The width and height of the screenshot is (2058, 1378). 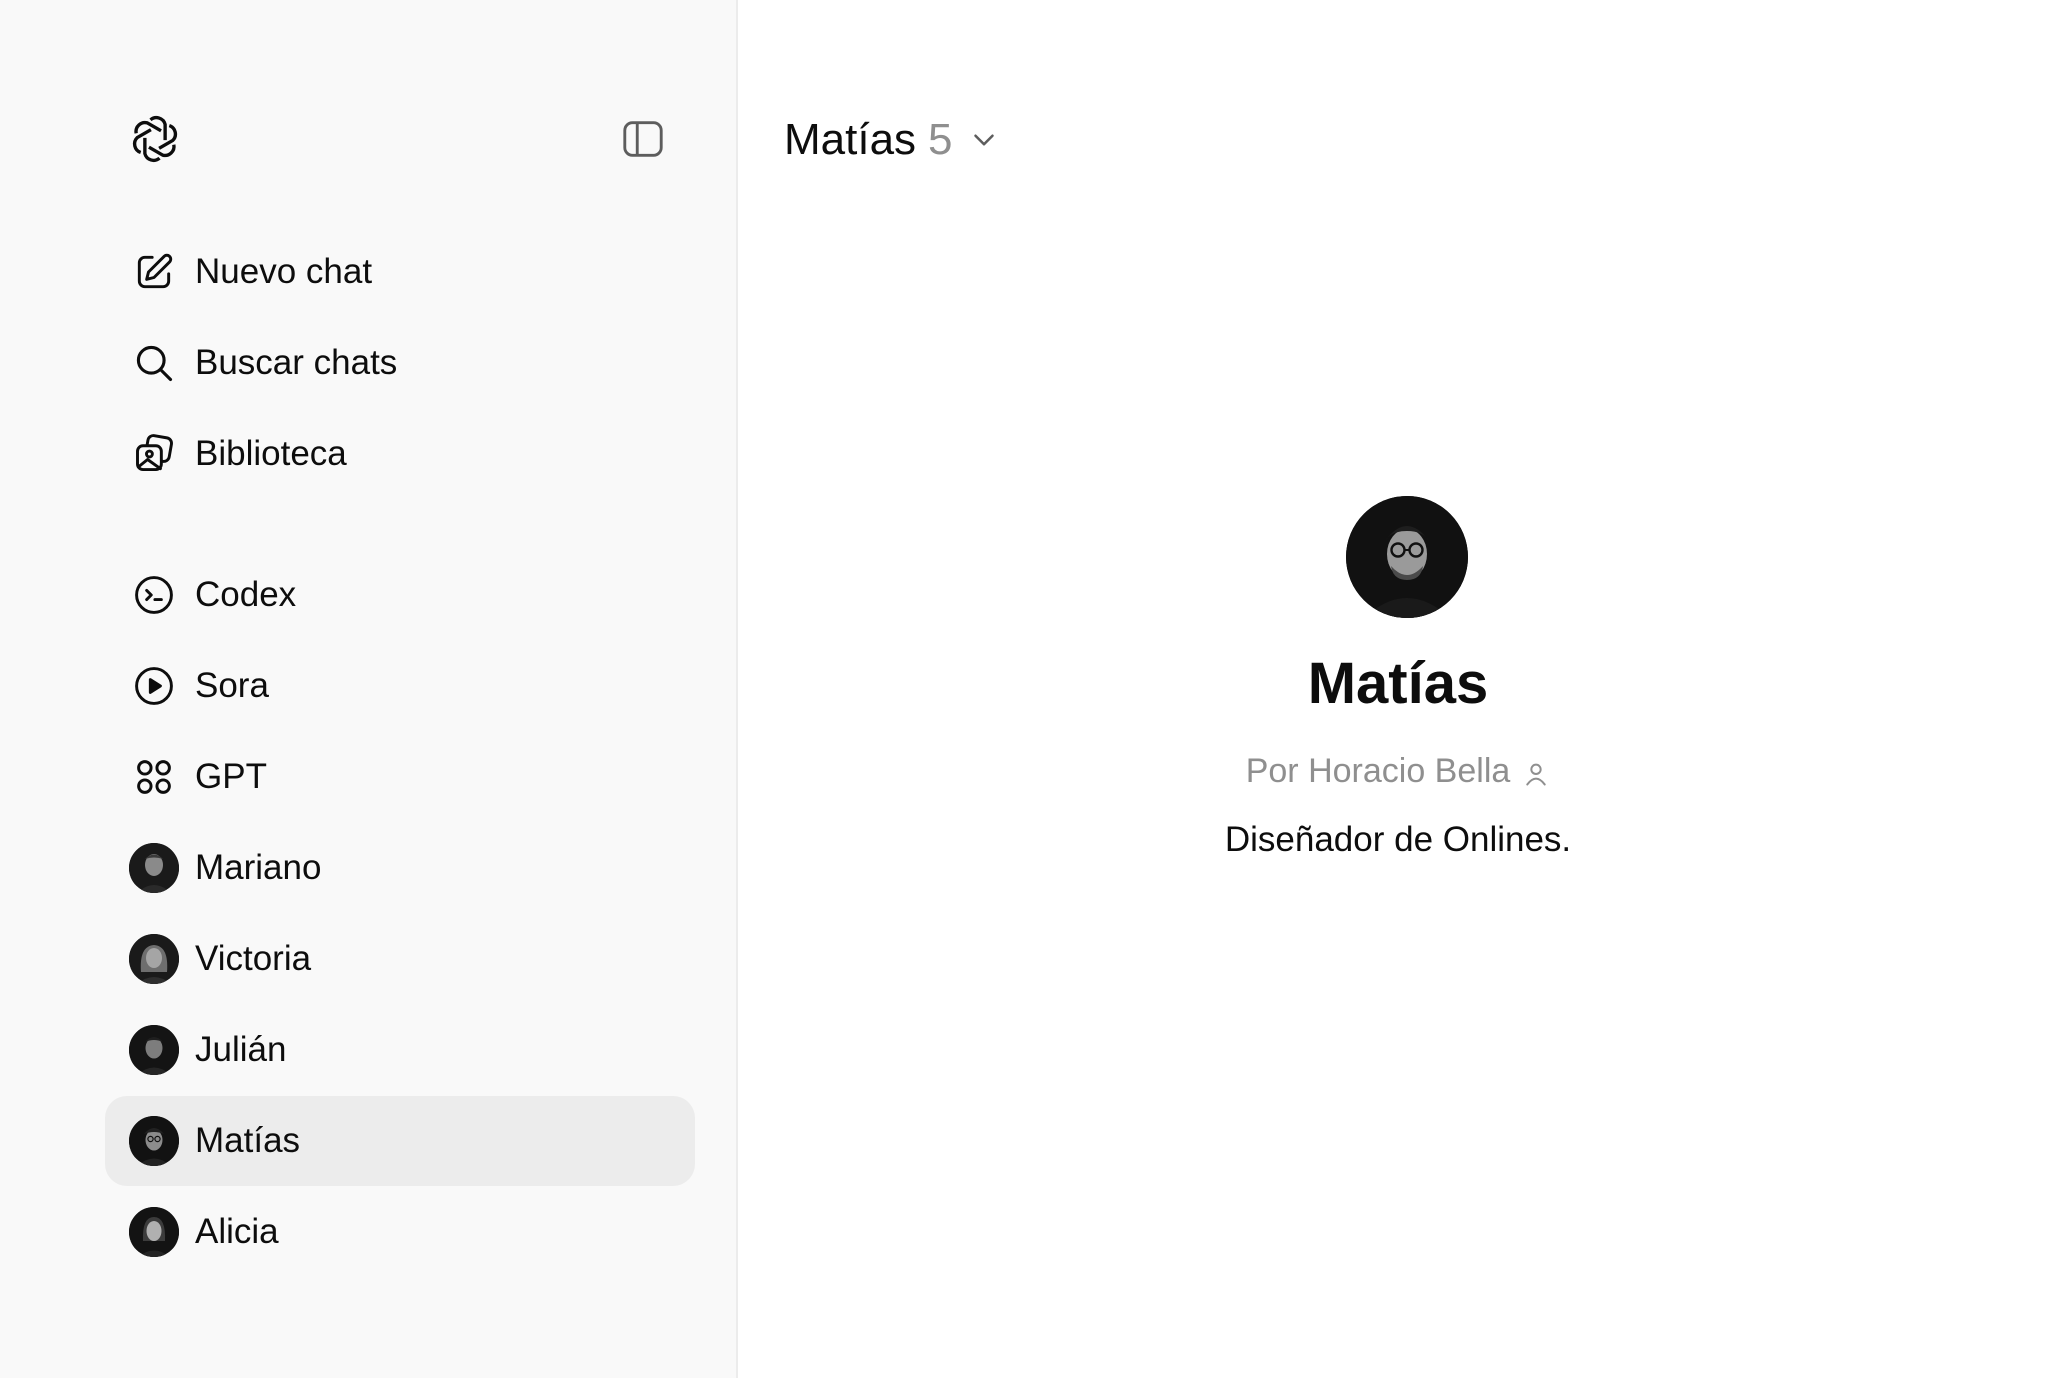 What do you see at coordinates (154, 777) in the screenshot?
I see `grid-icon` at bounding box center [154, 777].